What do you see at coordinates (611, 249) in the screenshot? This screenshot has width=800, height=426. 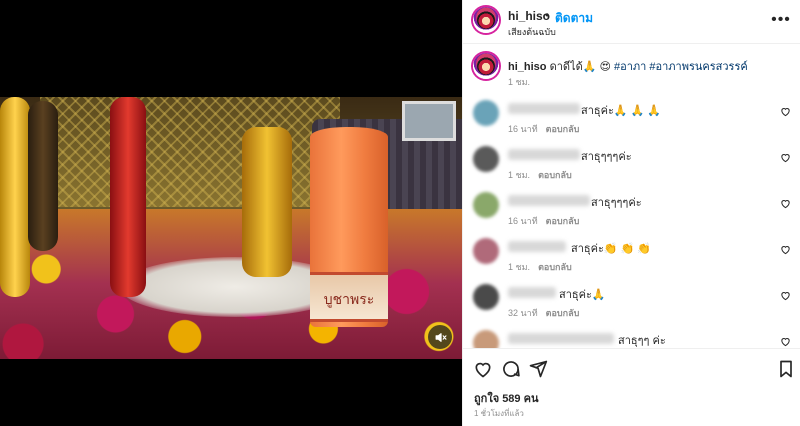 I see `comment-text: สาธุค่ะ👏 👏 👏` at bounding box center [611, 249].